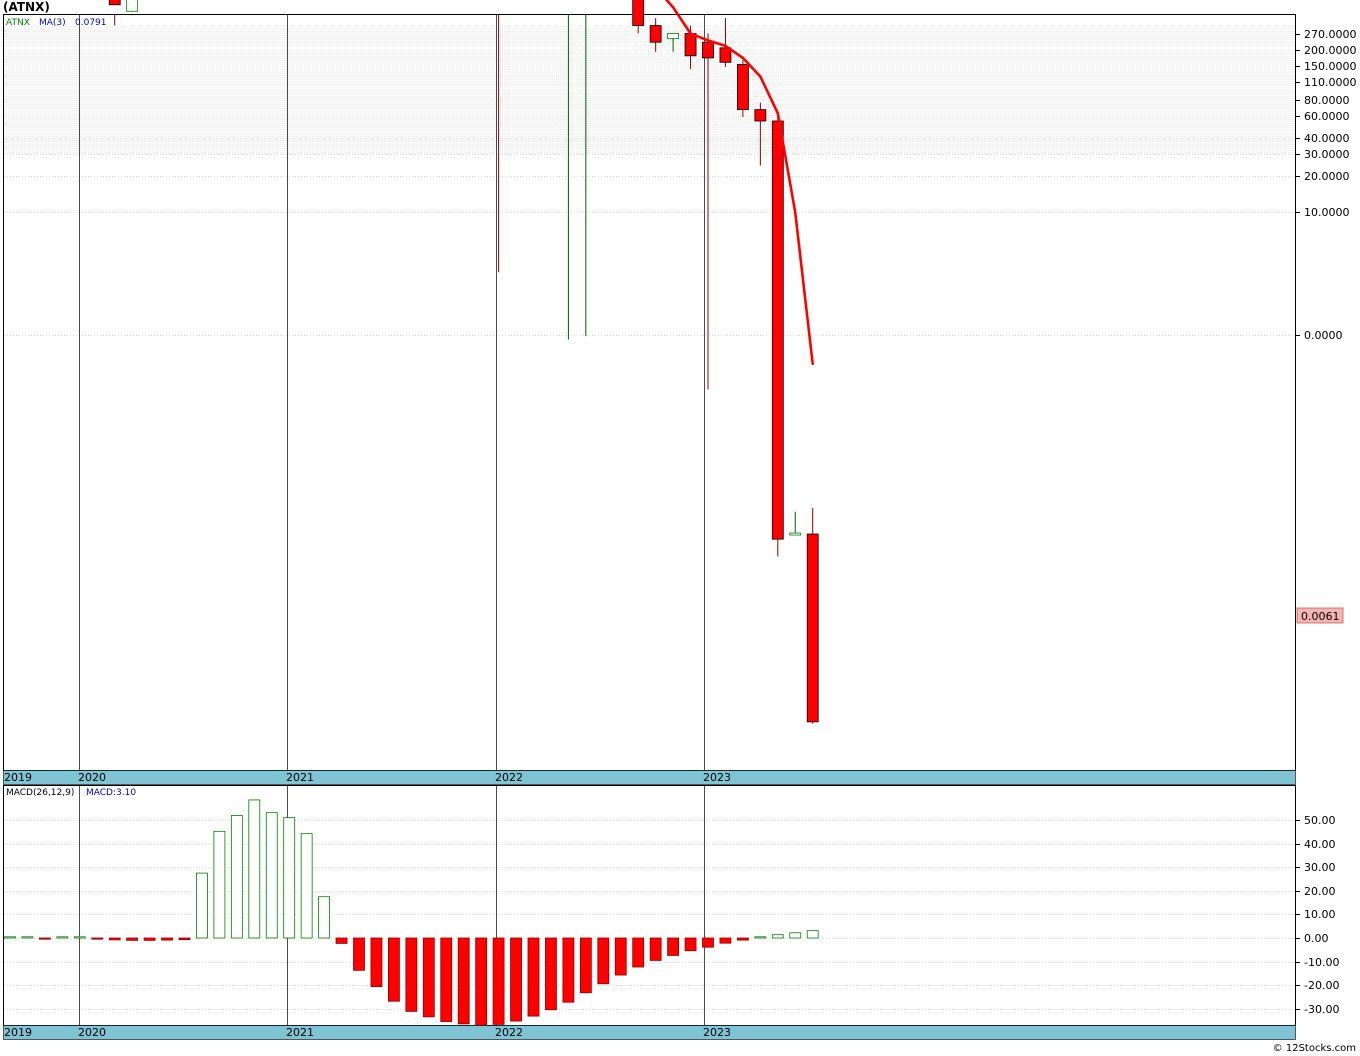 The height and width of the screenshot is (1056, 1360). I want to click on price-x-axis-band, so click(649, 777).